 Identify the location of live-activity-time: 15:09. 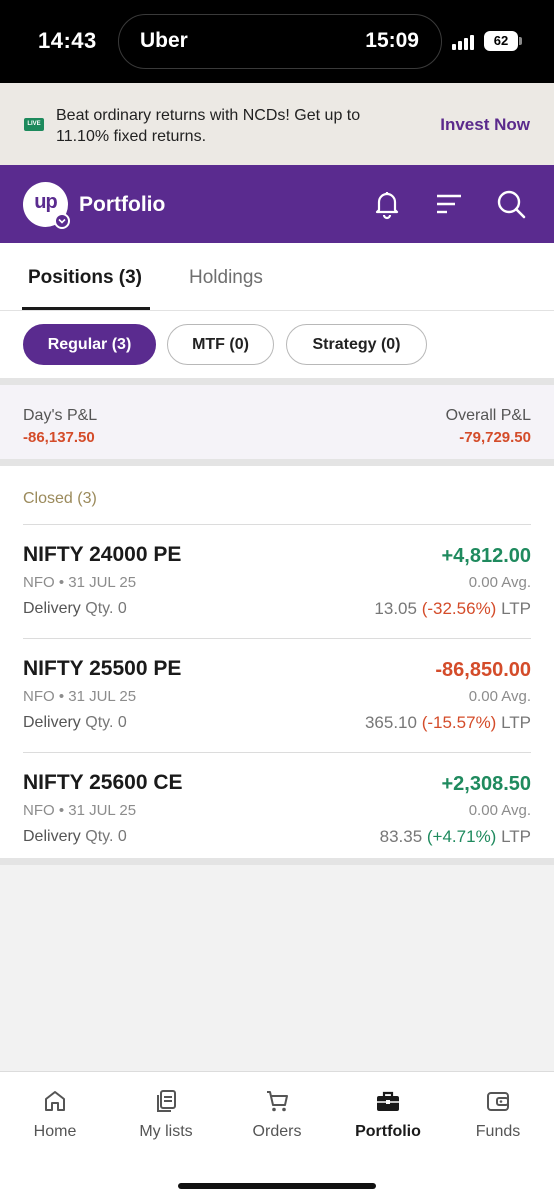
(392, 40).